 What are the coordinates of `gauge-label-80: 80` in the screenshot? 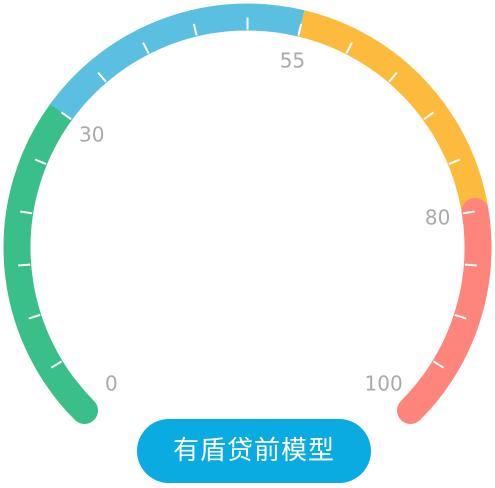 It's located at (437, 217).